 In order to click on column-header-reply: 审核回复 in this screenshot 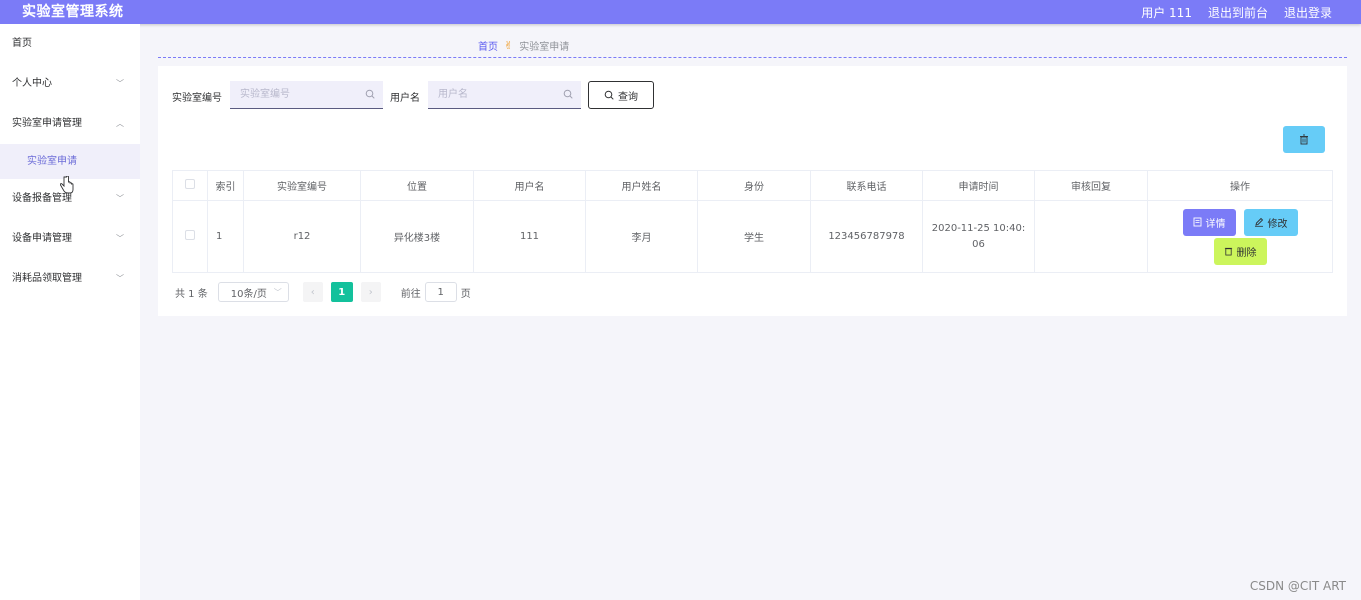, I will do `click(1091, 185)`.